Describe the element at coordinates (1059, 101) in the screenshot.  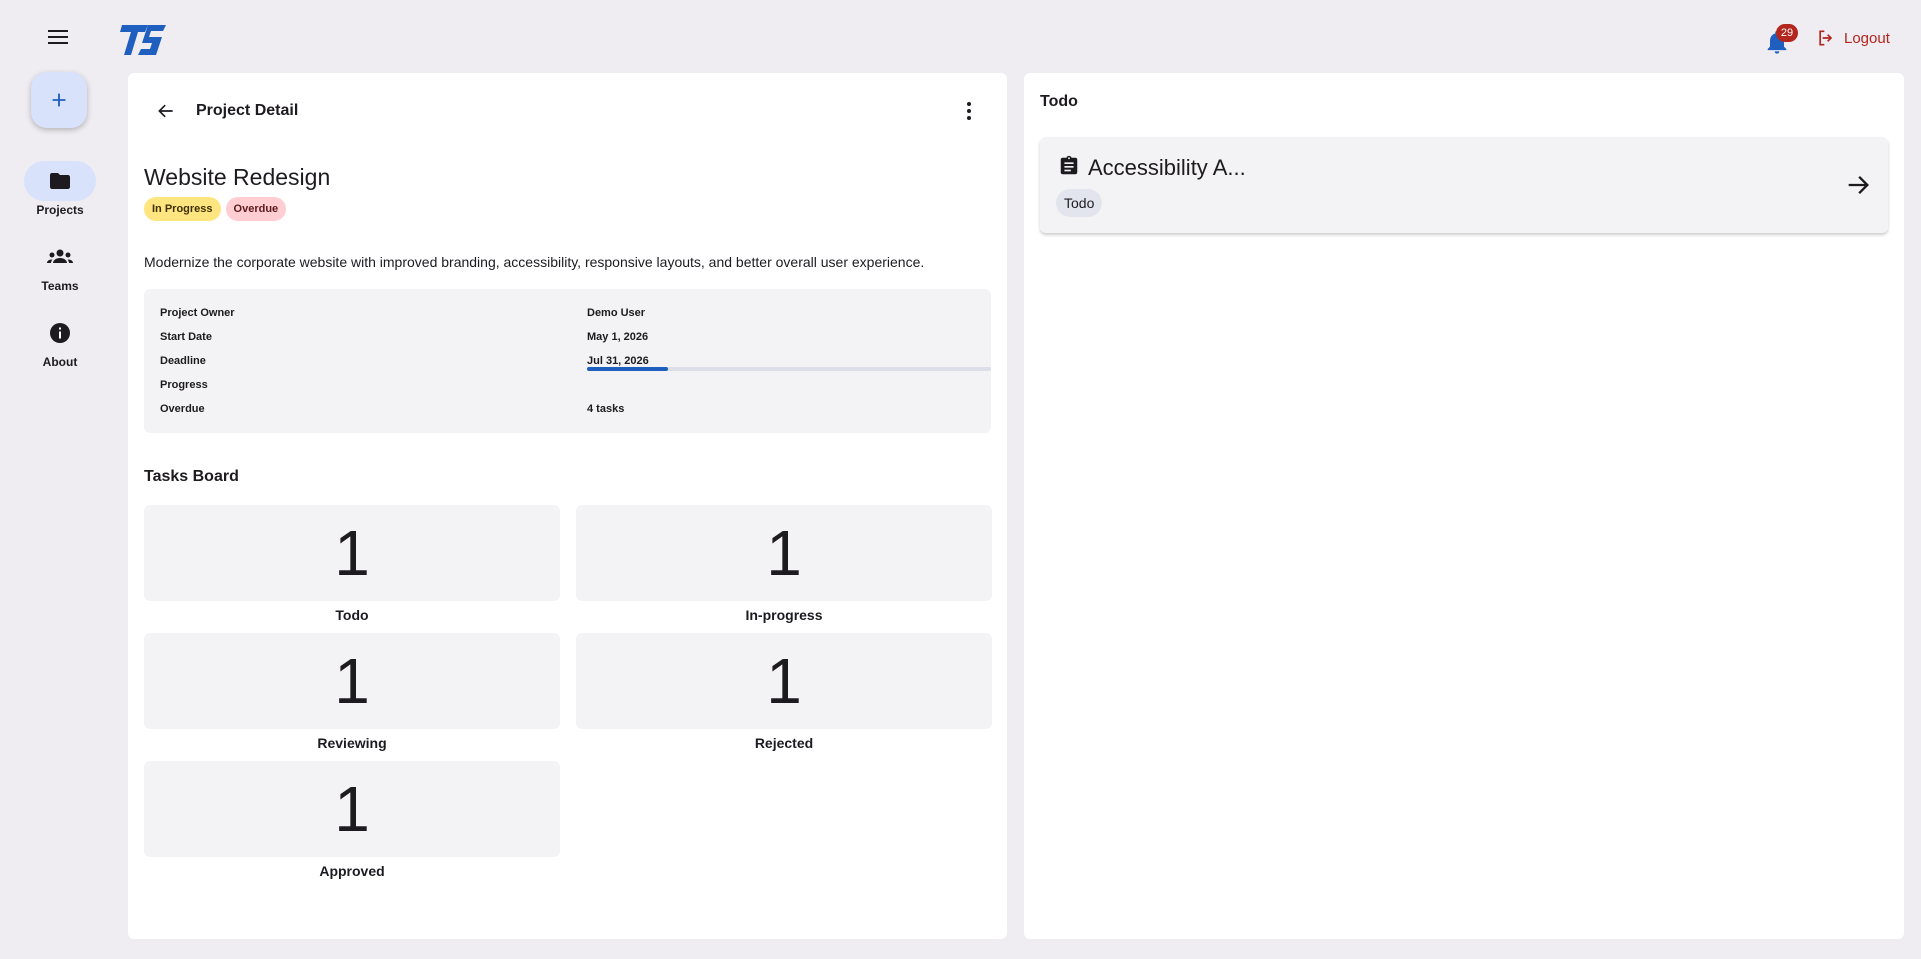
I see `todo-panel-title: Todo` at that location.